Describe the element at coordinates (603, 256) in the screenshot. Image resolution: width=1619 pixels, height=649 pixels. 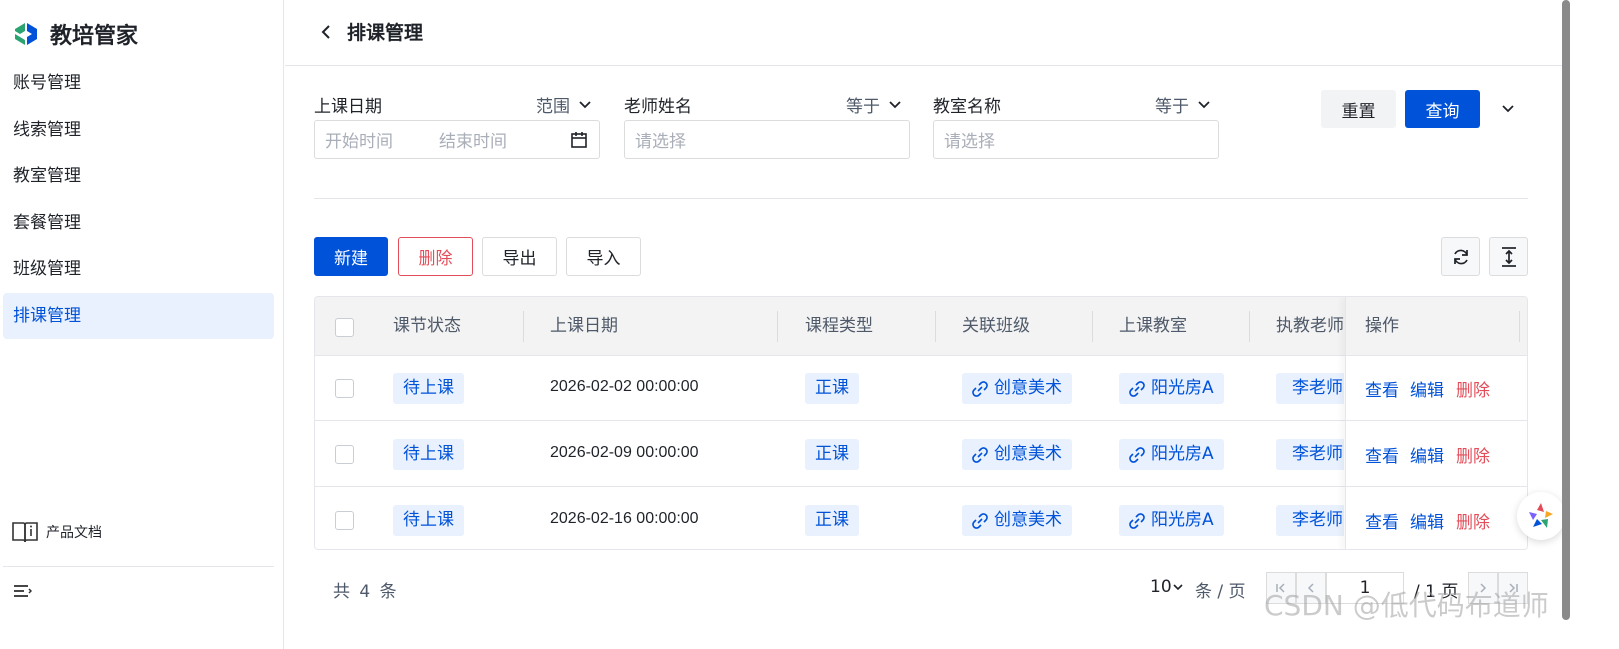
I see `import-button: 导入` at that location.